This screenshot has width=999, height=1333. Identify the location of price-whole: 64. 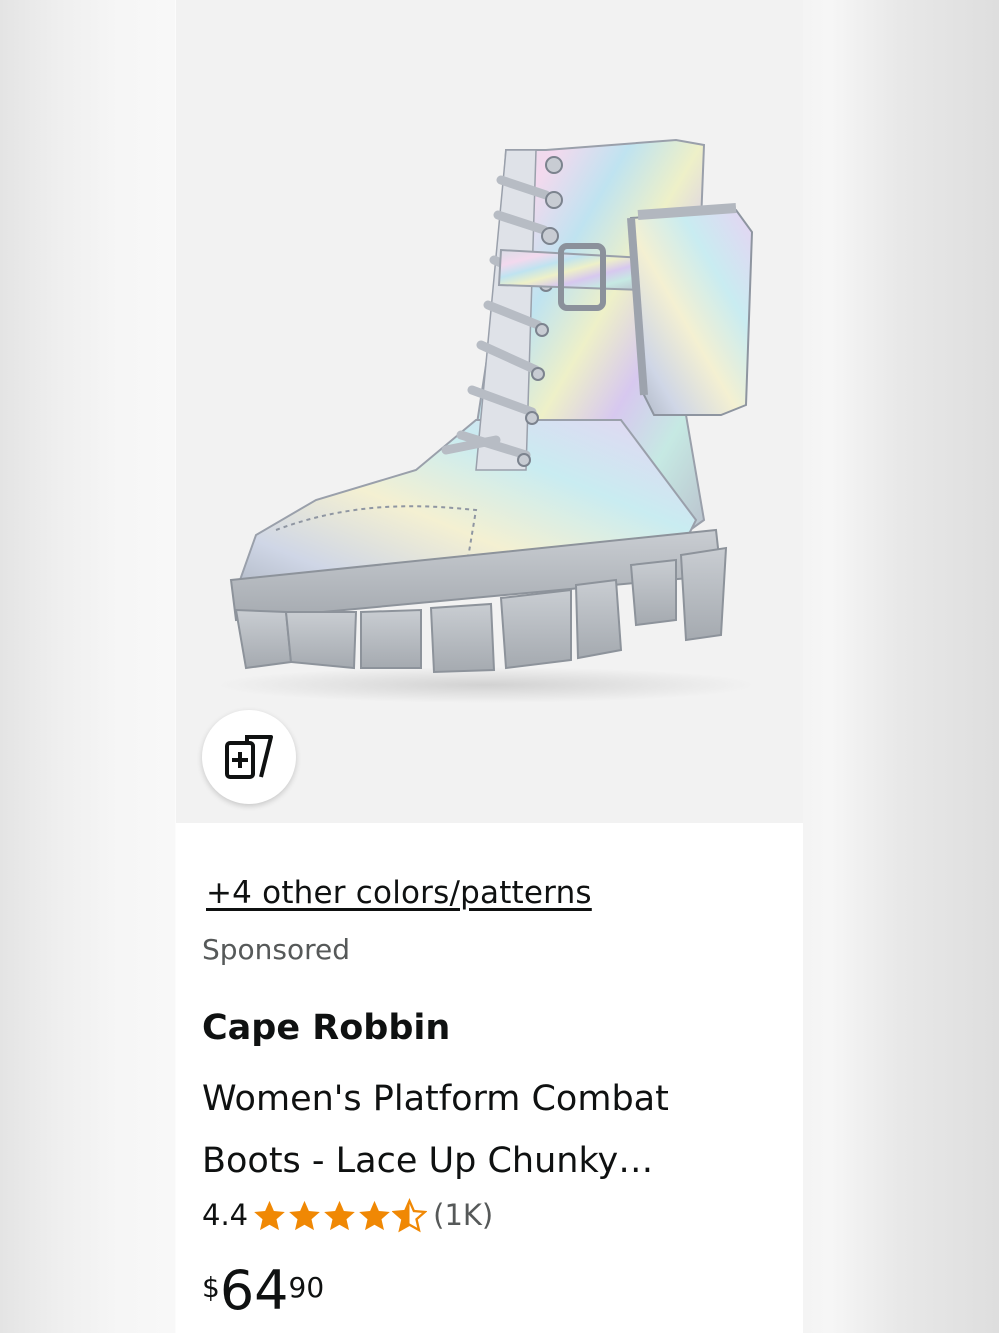
(254, 1290).